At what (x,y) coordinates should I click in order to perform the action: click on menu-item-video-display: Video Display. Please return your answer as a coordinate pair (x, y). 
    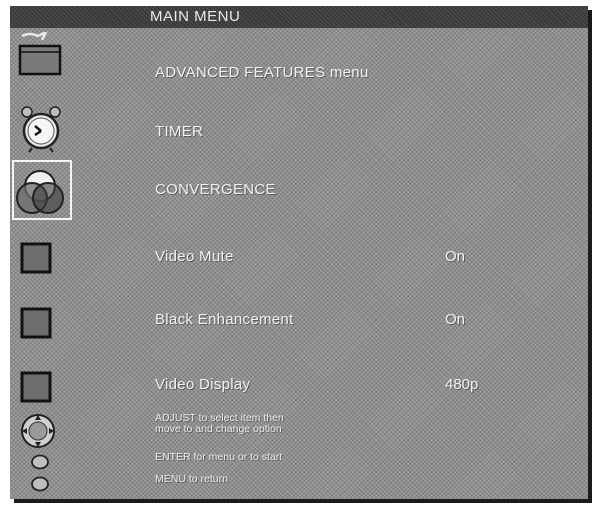
    Looking at the image, I should click on (202, 384).